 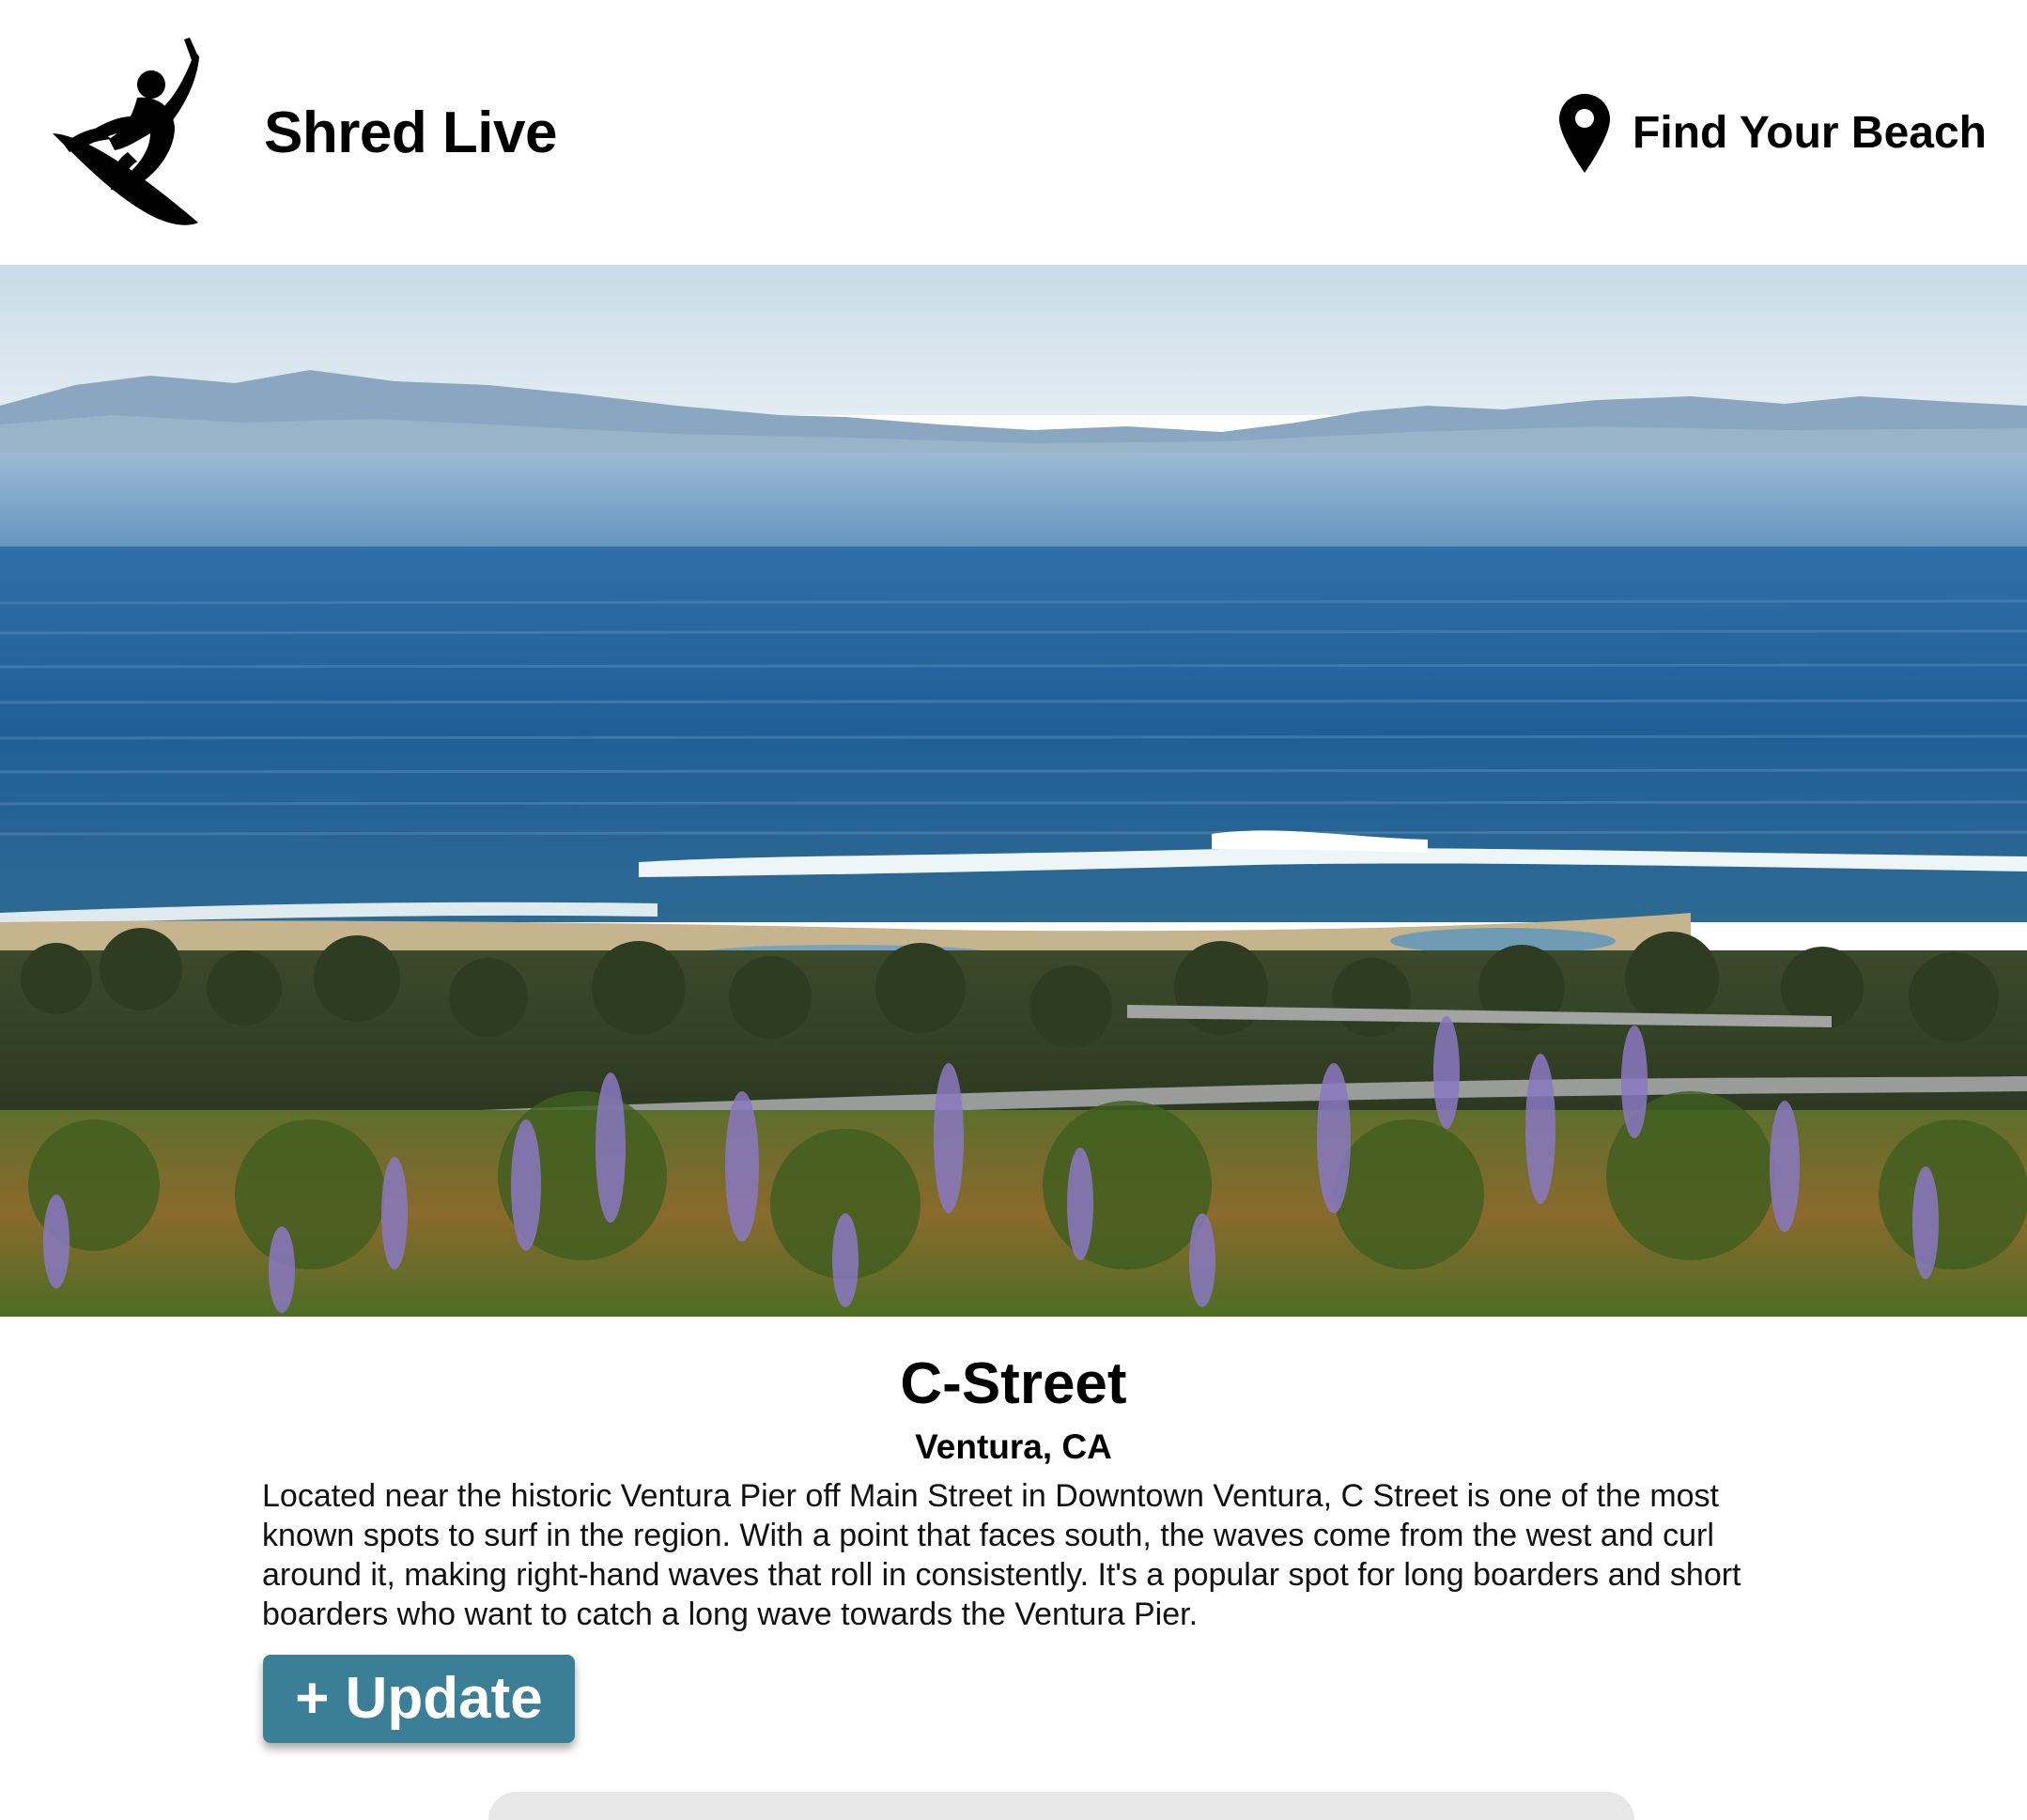 What do you see at coordinates (1013, 1383) in the screenshot?
I see `beach-name: C-Street` at bounding box center [1013, 1383].